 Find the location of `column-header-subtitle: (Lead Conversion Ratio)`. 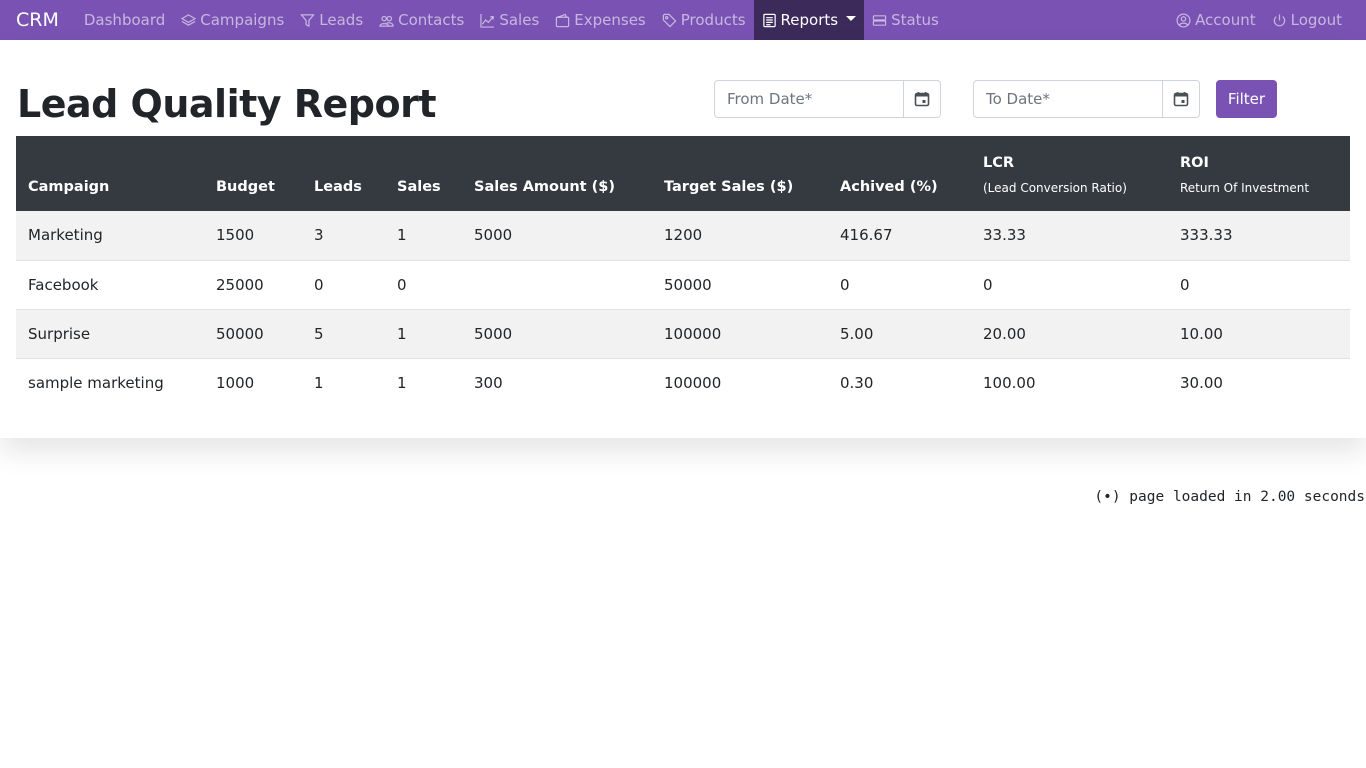

column-header-subtitle: (Lead Conversion Ratio) is located at coordinates (1055, 188).